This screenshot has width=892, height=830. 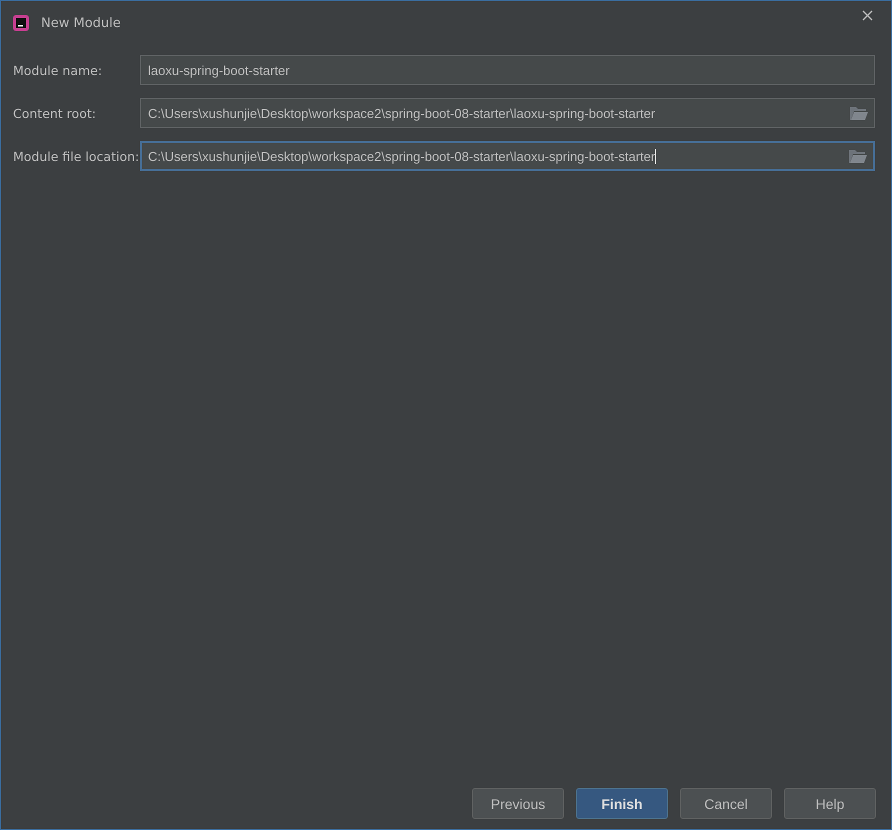 What do you see at coordinates (622, 803) in the screenshot?
I see `dialog-button: Finish` at bounding box center [622, 803].